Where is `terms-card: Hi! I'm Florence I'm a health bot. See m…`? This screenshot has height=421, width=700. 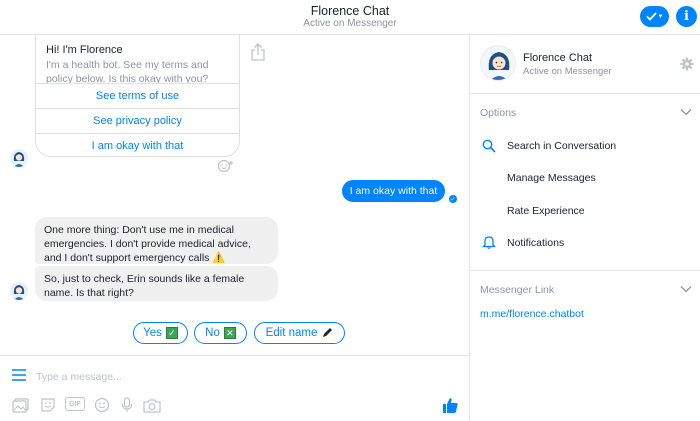 terms-card: Hi! I'm Florence I'm a health bot. See m… is located at coordinates (137, 96).